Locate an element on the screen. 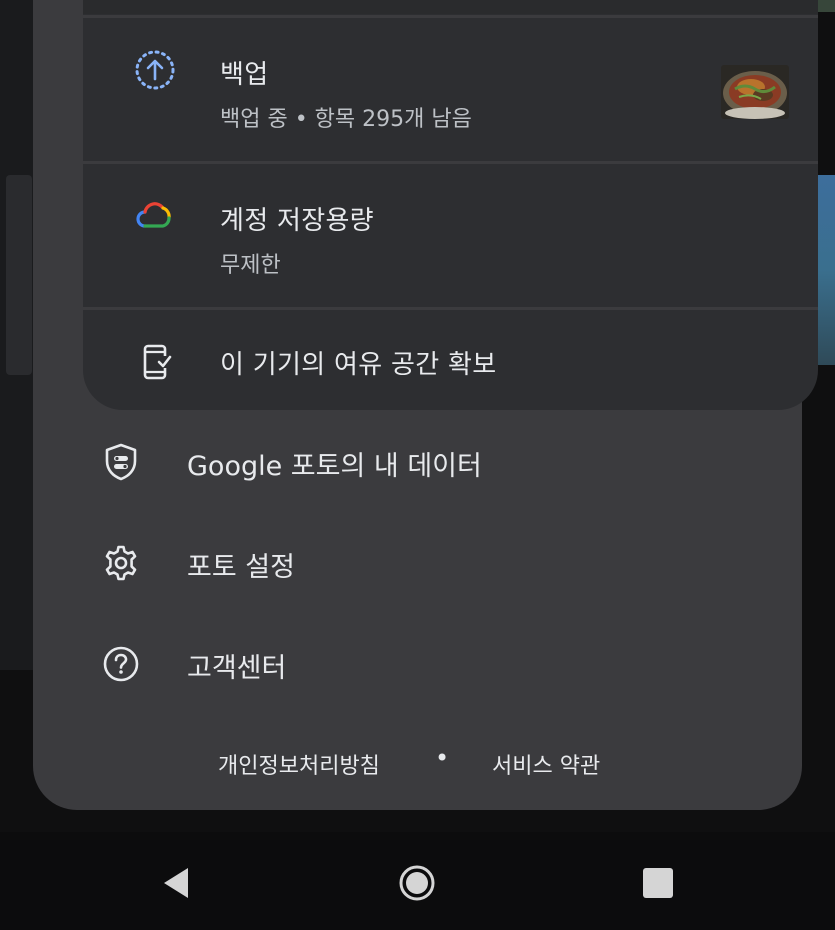  my-data-label: Google 포토의 내 데이터 is located at coordinates (334, 466).